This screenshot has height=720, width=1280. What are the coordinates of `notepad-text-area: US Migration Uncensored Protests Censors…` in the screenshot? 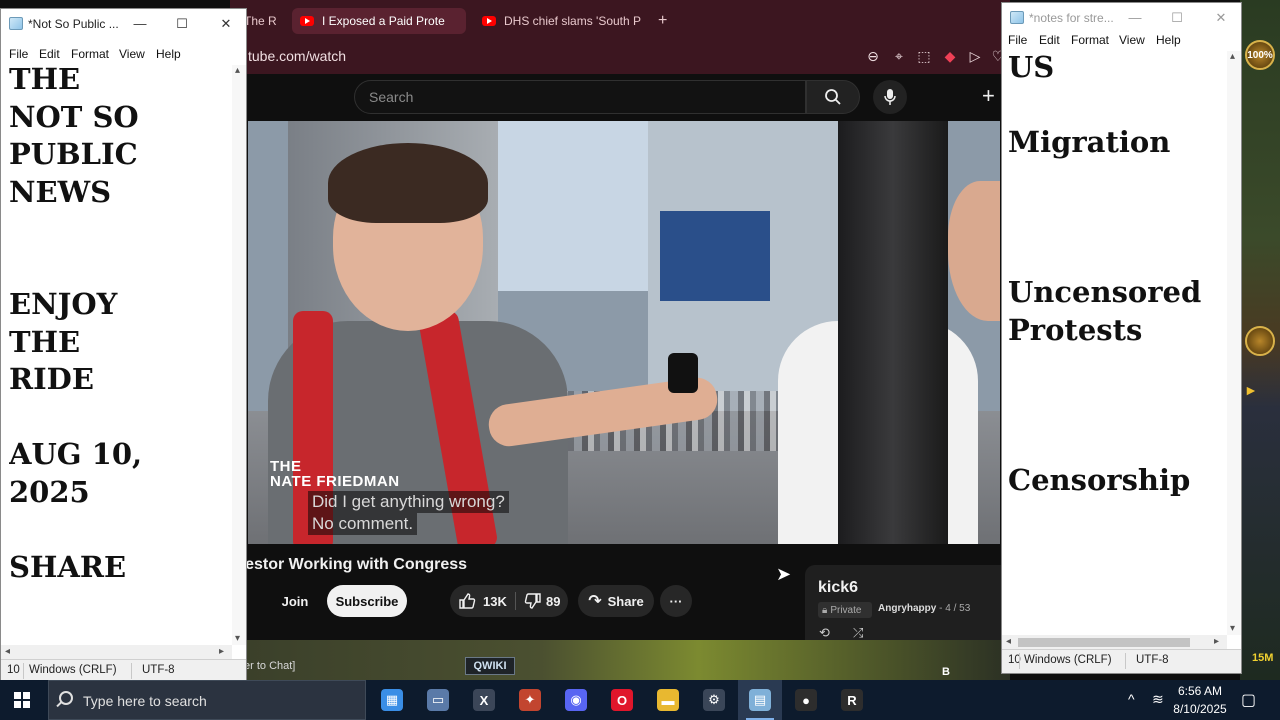 It's located at (1119, 339).